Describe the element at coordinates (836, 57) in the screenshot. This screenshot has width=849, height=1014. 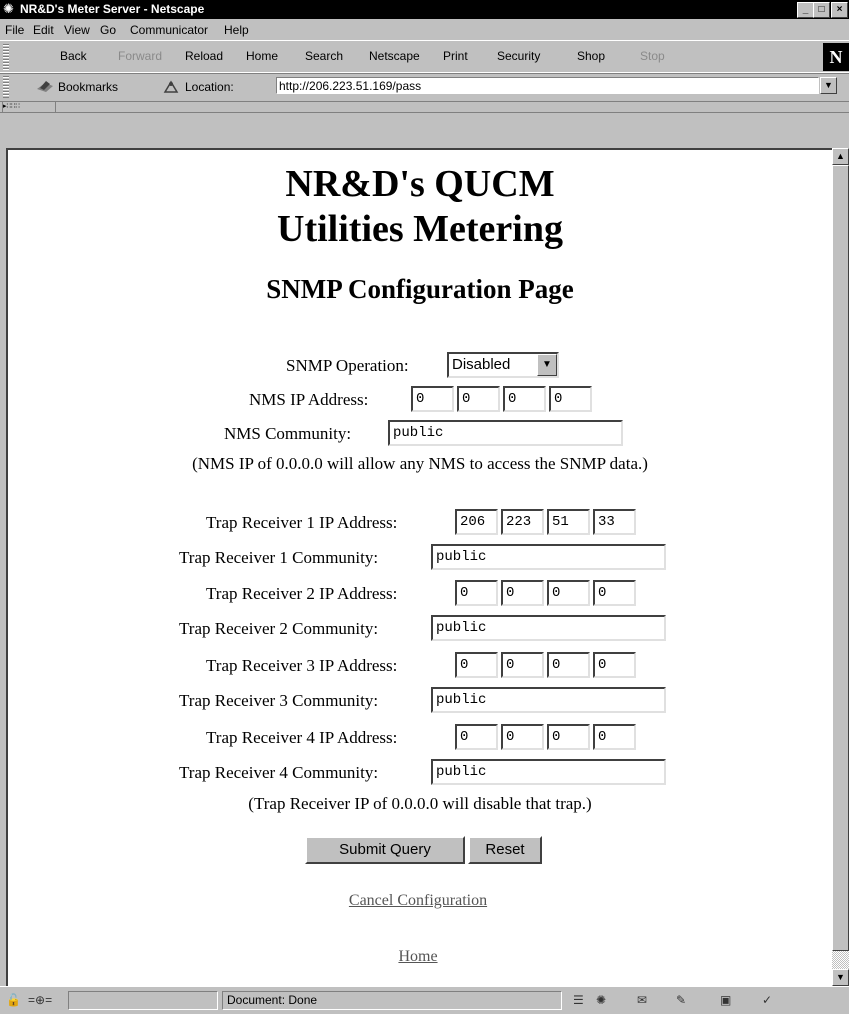
I see `netscape-logo-icon: N` at that location.